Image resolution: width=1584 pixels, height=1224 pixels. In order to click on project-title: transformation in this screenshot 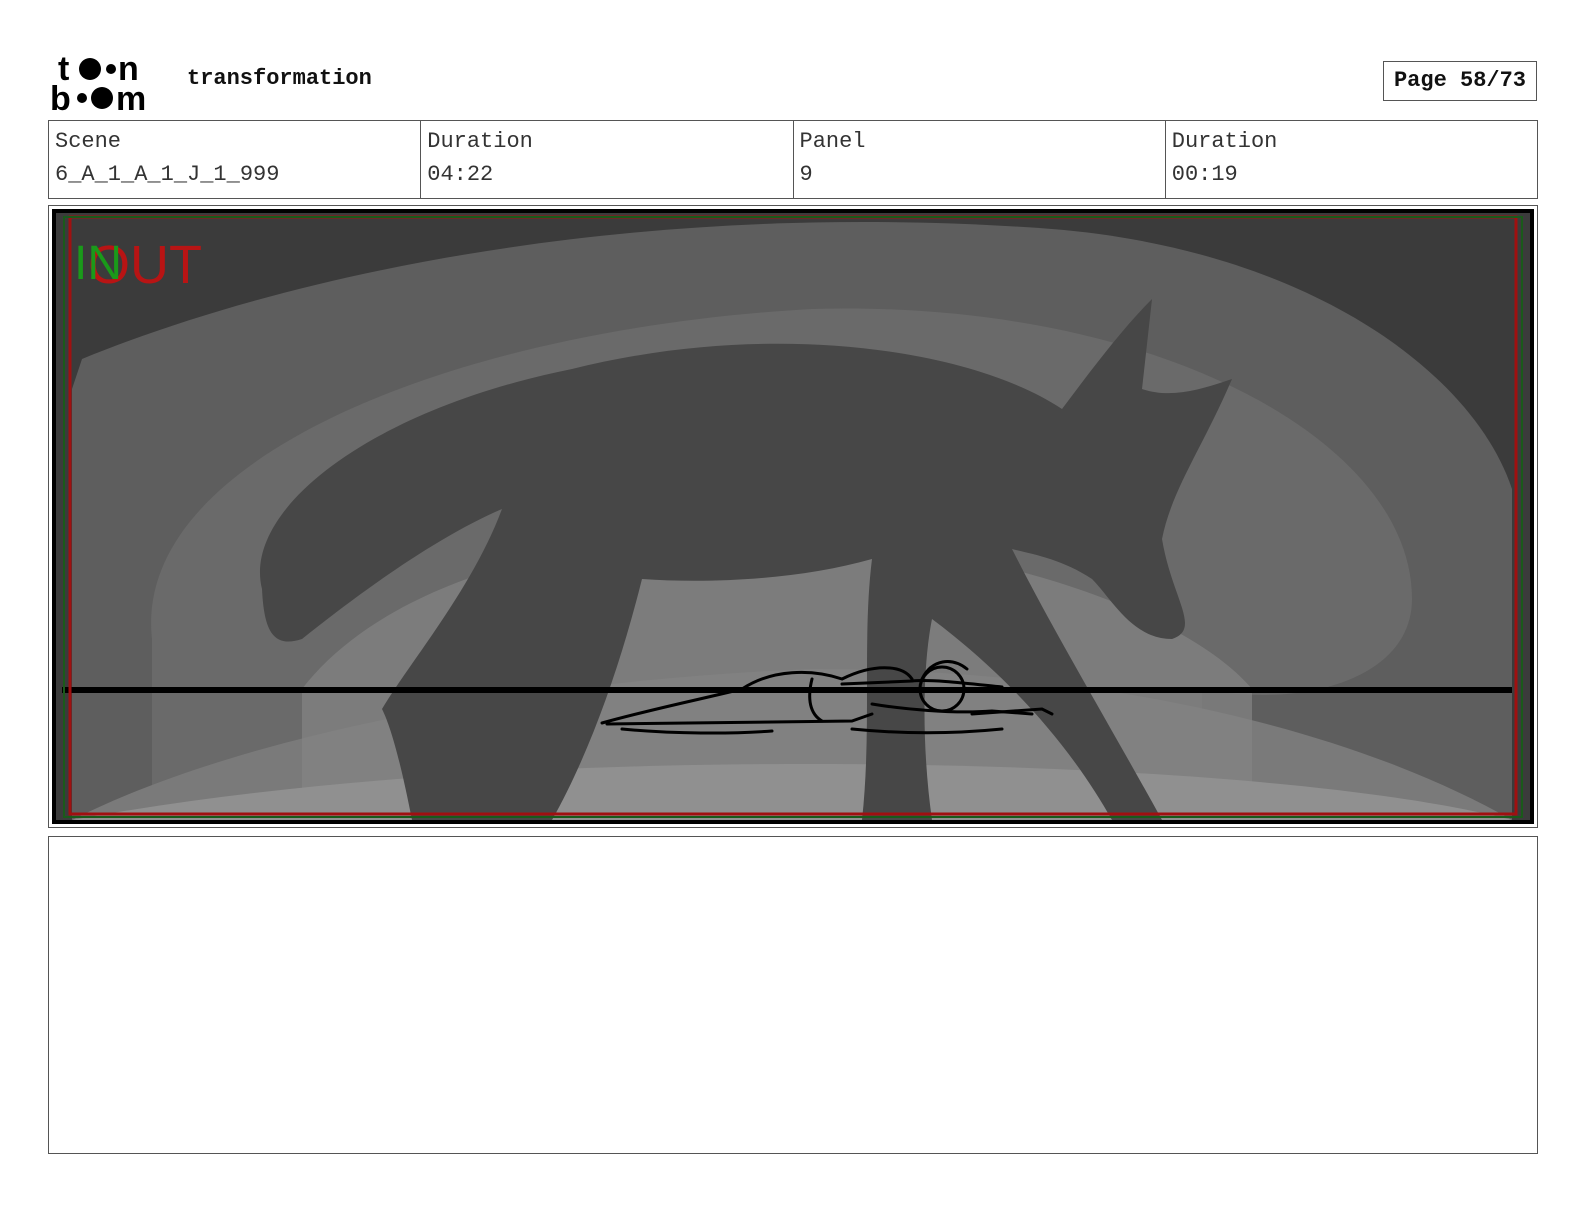, I will do `click(279, 78)`.